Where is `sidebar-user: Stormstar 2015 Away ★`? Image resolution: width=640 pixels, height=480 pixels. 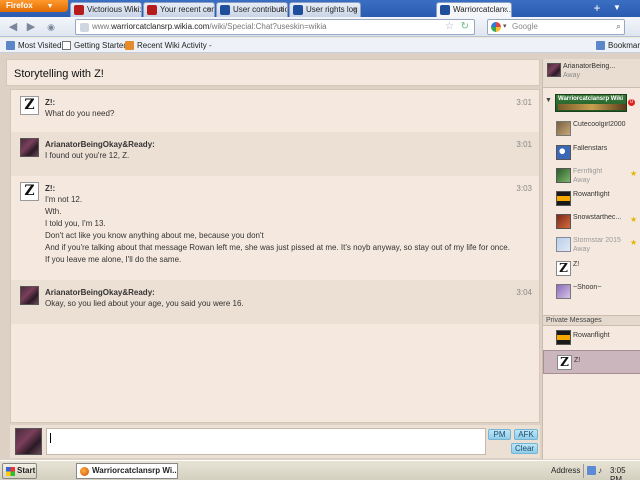 sidebar-user: Stormstar 2015 Away ★ is located at coordinates (591, 245).